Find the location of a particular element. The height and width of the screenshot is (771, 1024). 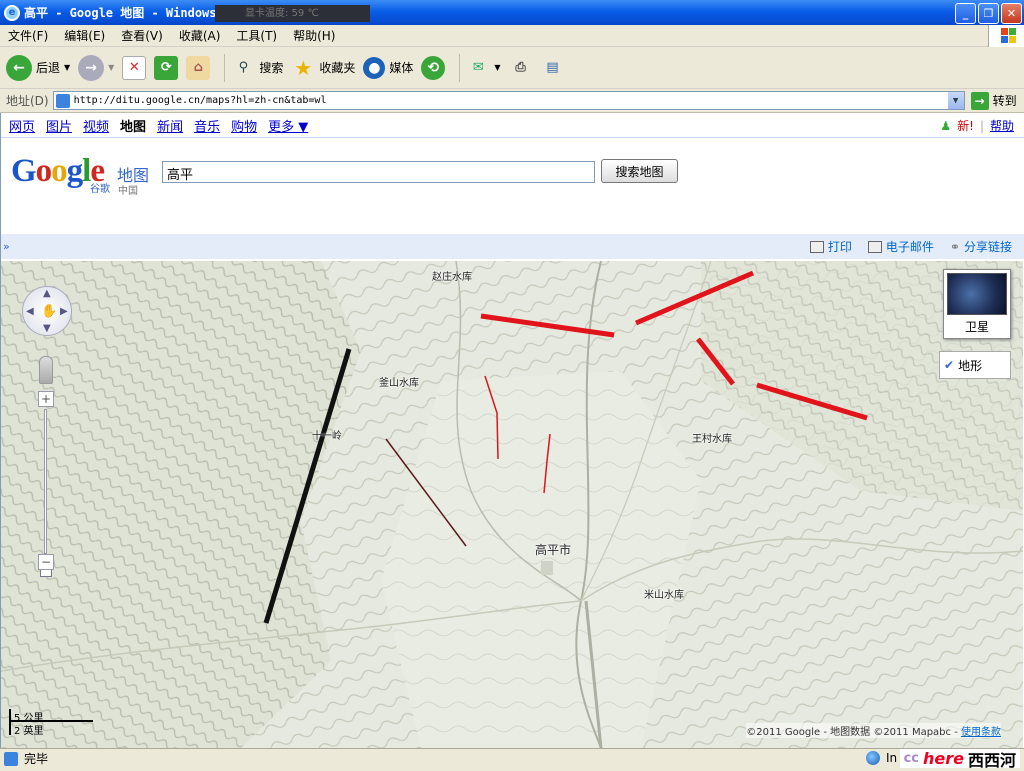

share-link: ⚭ 分享链接 is located at coordinates (981, 246).